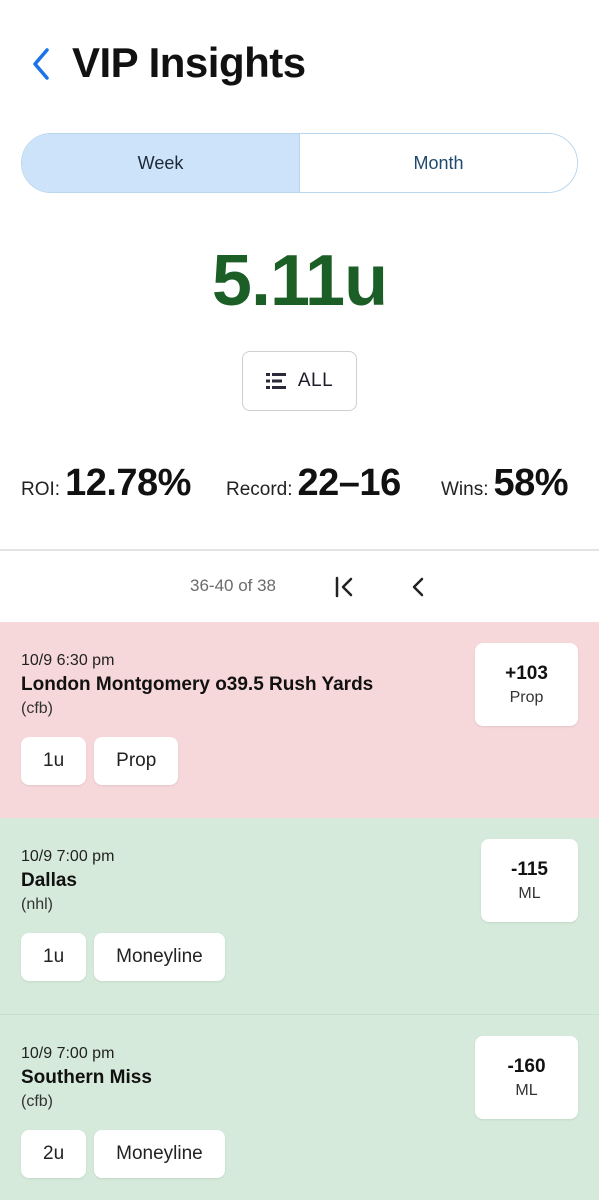  Describe the element at coordinates (531, 483) in the screenshot. I see `wins-value: 58%` at that location.